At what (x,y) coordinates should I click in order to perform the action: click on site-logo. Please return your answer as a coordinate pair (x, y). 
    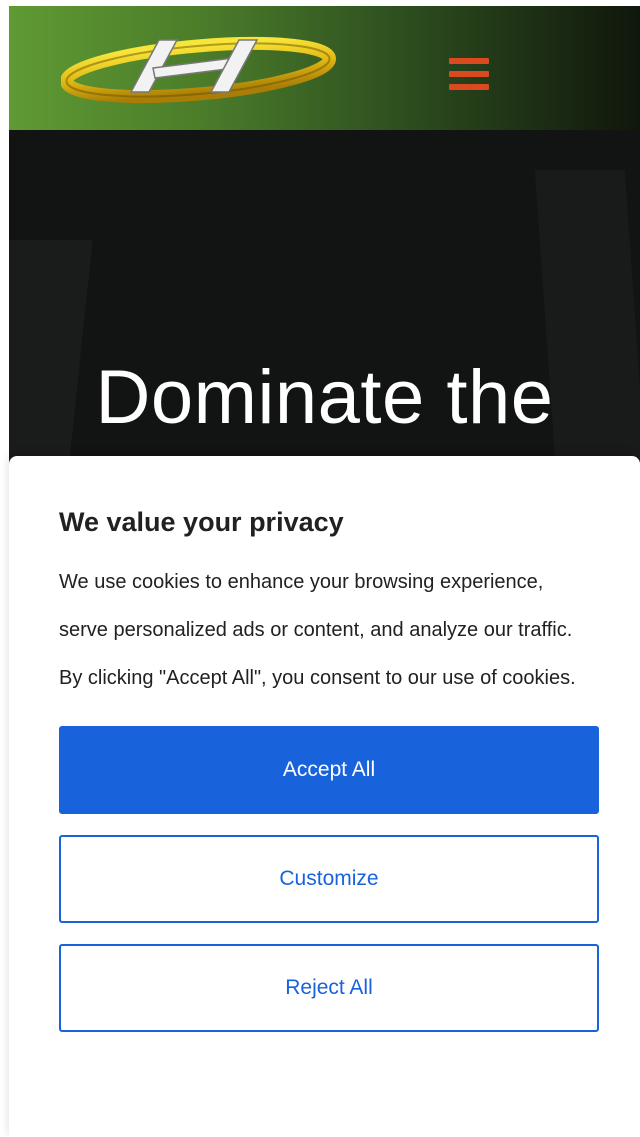
    Looking at the image, I should click on (198, 68).